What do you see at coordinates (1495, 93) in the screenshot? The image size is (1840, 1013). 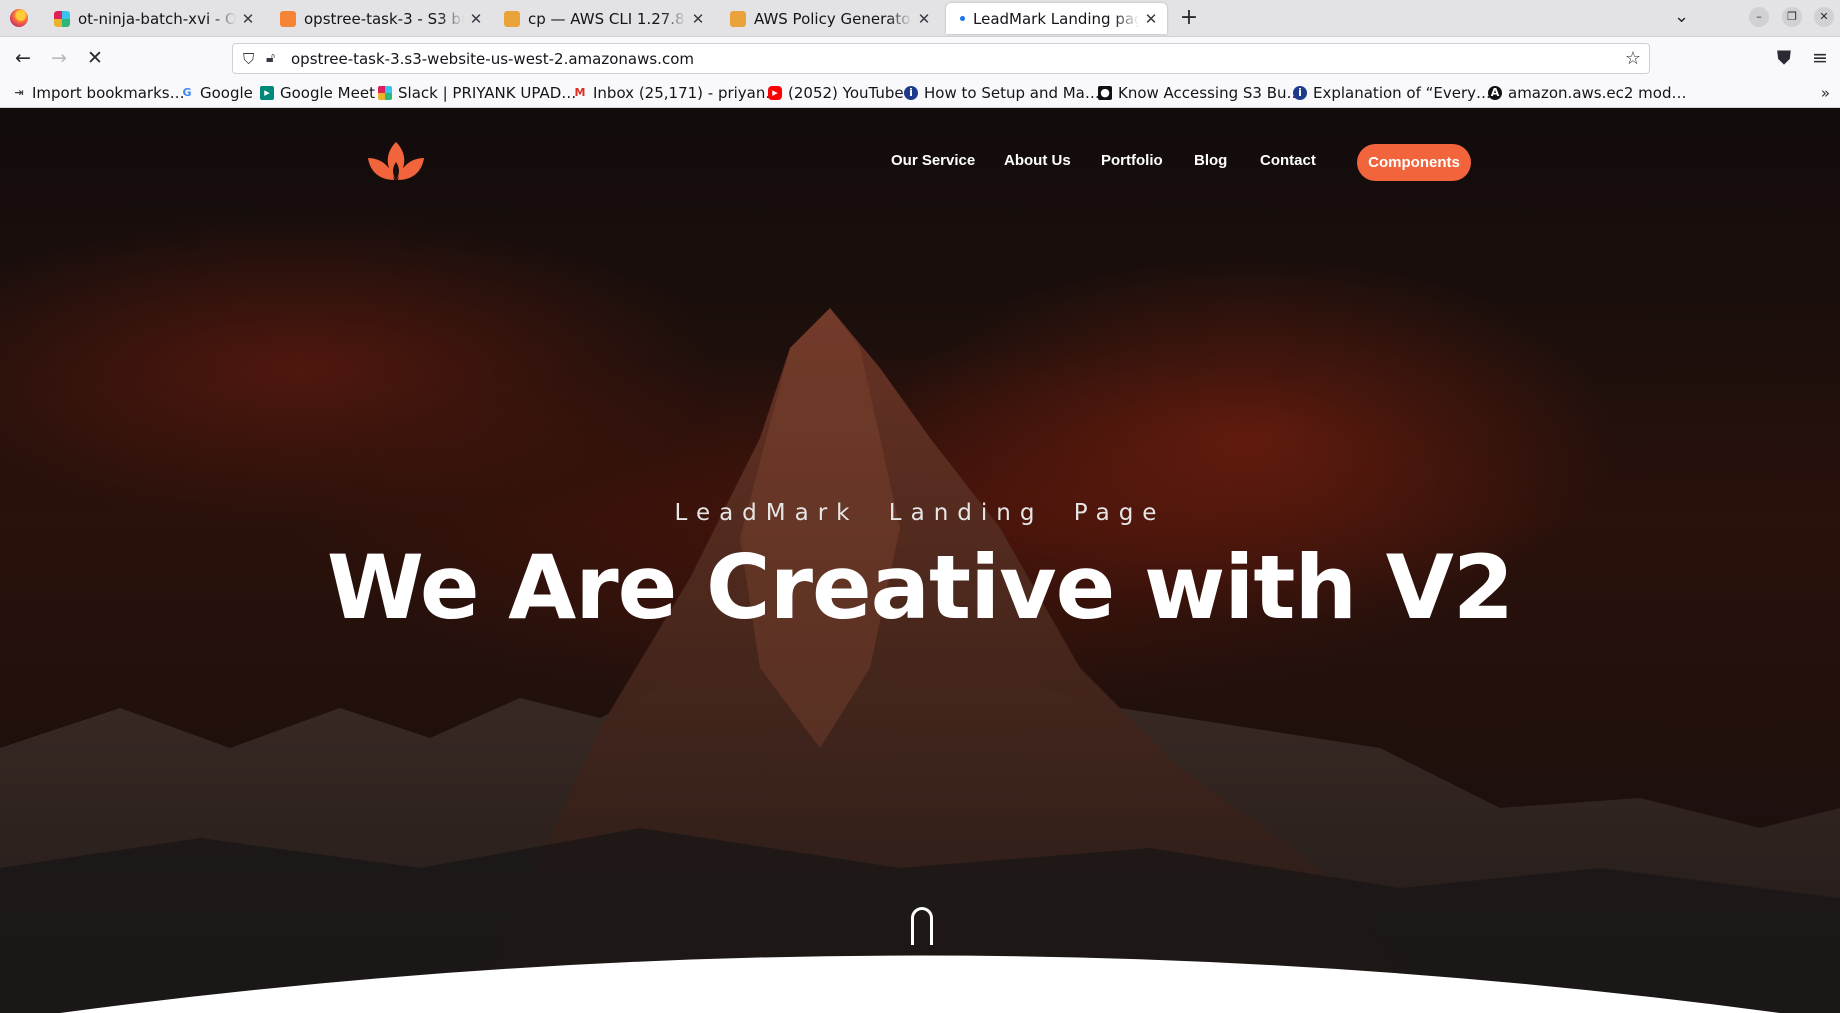 I see `ansible-icon: A` at bounding box center [1495, 93].